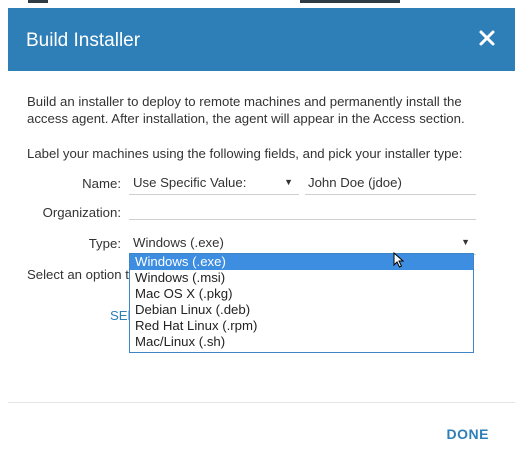  What do you see at coordinates (257, 4) in the screenshot?
I see `background-strip` at bounding box center [257, 4].